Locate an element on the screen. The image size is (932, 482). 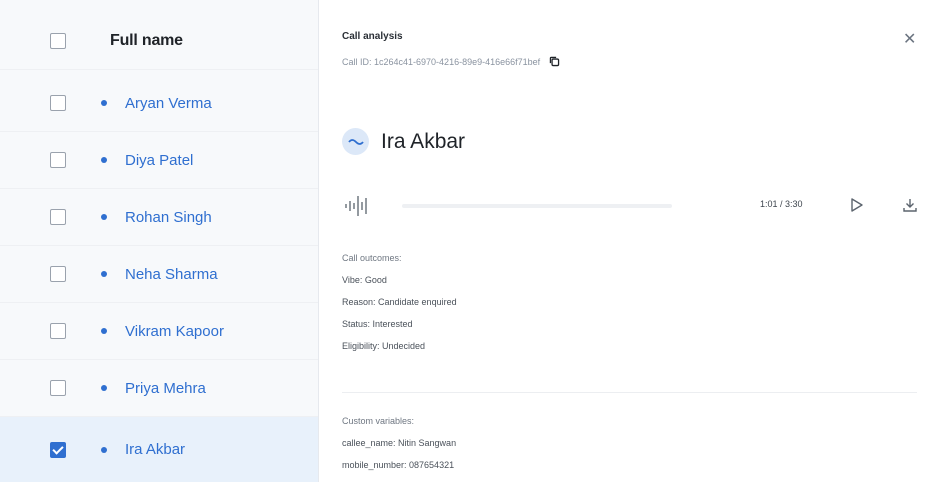
call-outcomes-heading: Call outcomes: is located at coordinates (372, 258).